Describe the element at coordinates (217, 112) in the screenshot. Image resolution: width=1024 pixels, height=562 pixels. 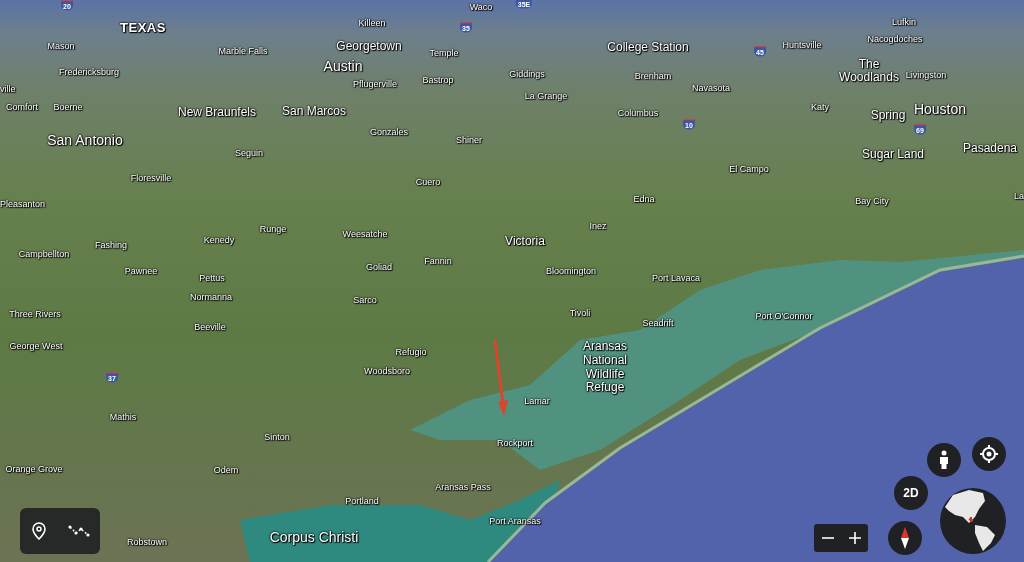
I see `city-label: New Braunfels` at that location.